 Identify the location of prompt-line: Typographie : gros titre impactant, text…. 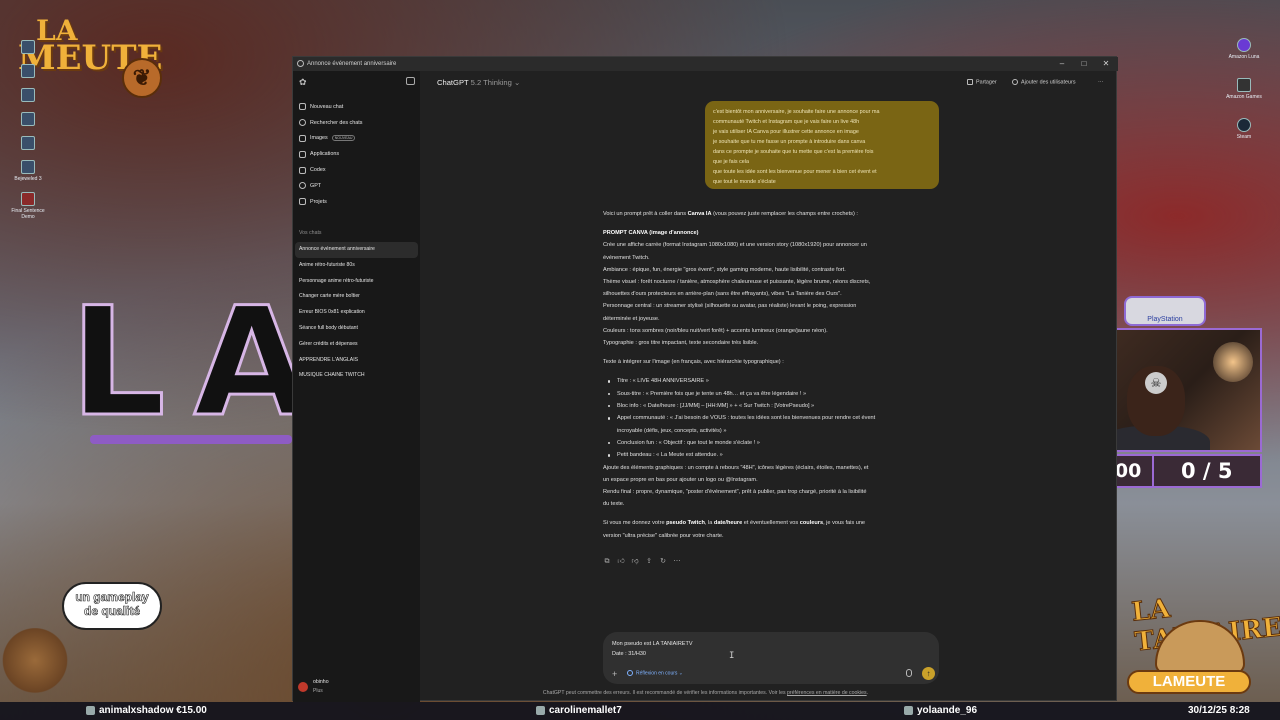
(681, 343).